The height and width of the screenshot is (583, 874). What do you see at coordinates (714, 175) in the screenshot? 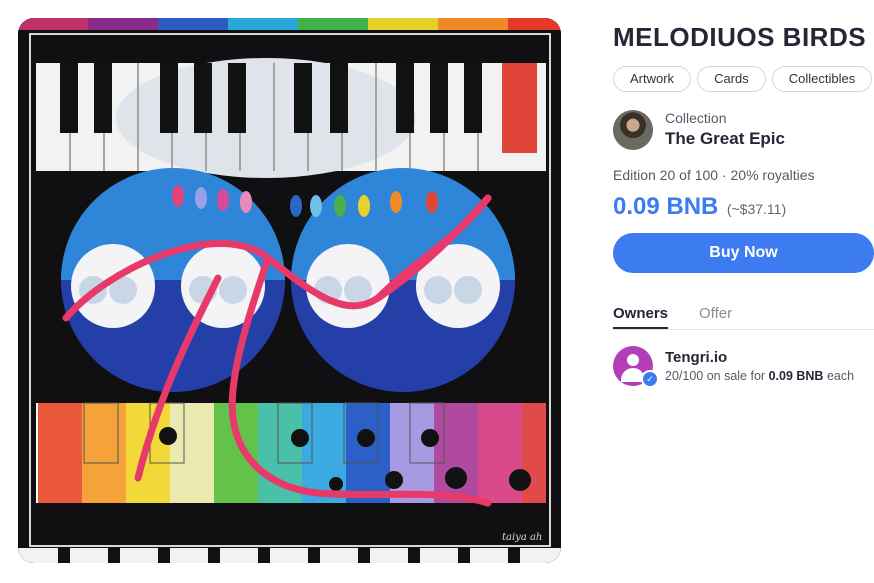
I see `edition-info: Edition 20 of 100 · 20% royalties` at bounding box center [714, 175].